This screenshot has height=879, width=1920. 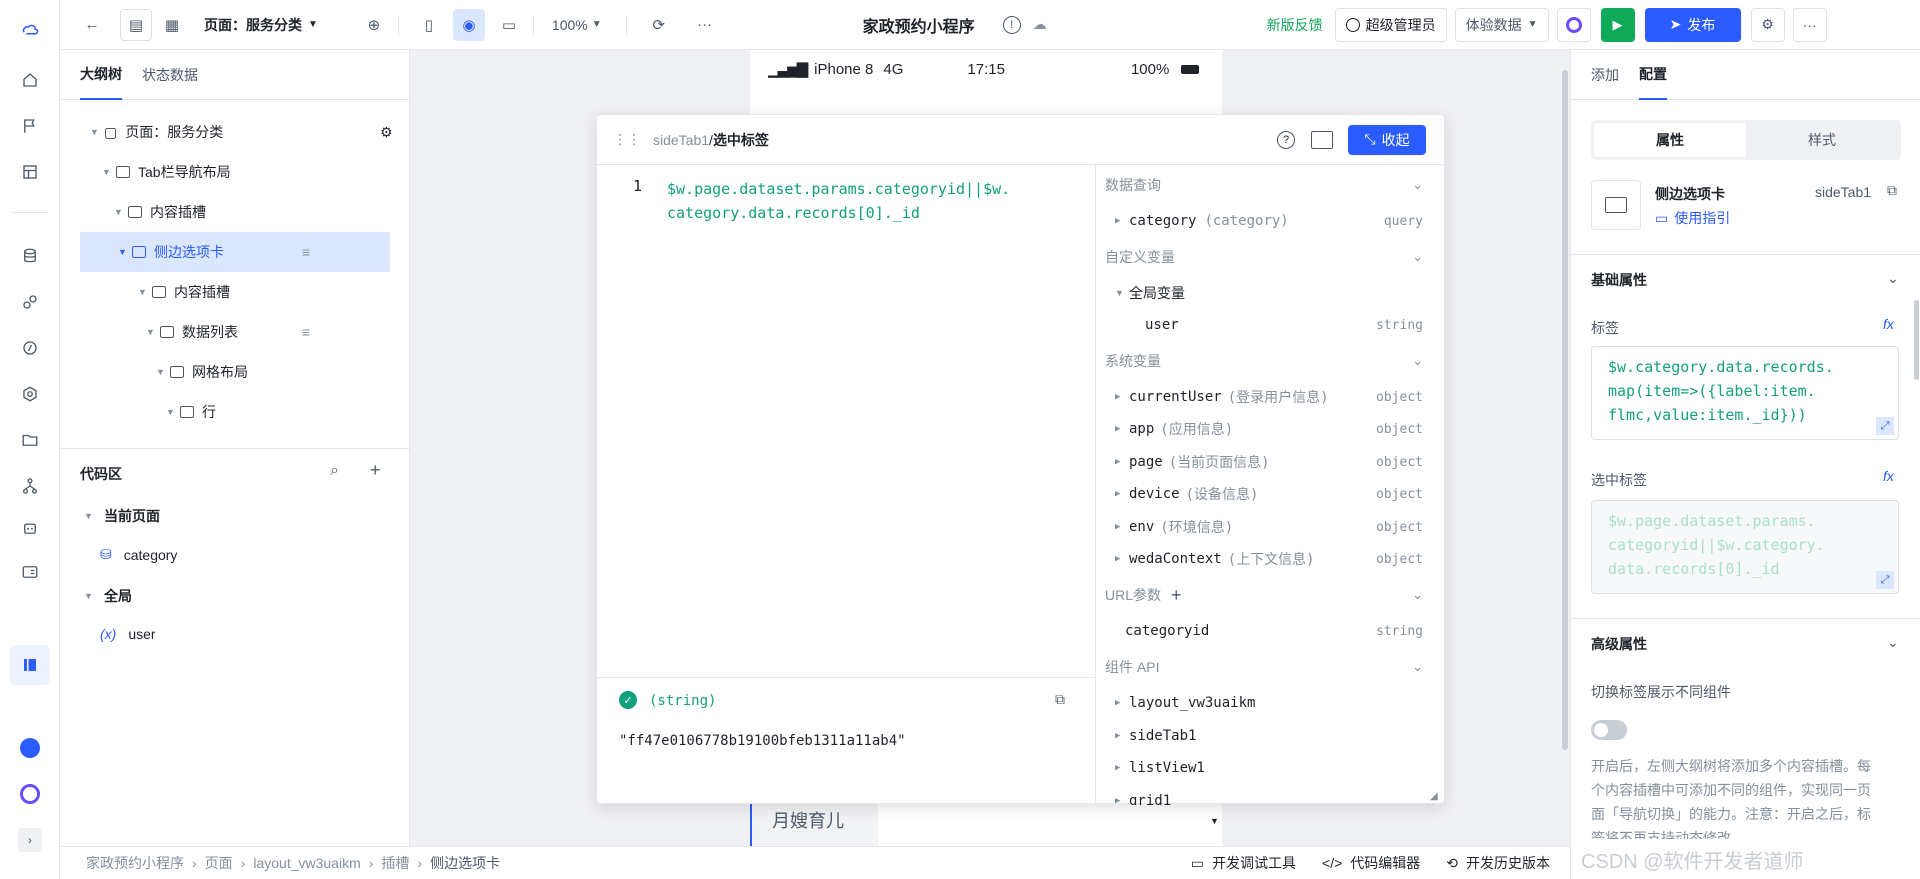 What do you see at coordinates (1295, 25) in the screenshot?
I see `feedback-link: 新版反馈` at bounding box center [1295, 25].